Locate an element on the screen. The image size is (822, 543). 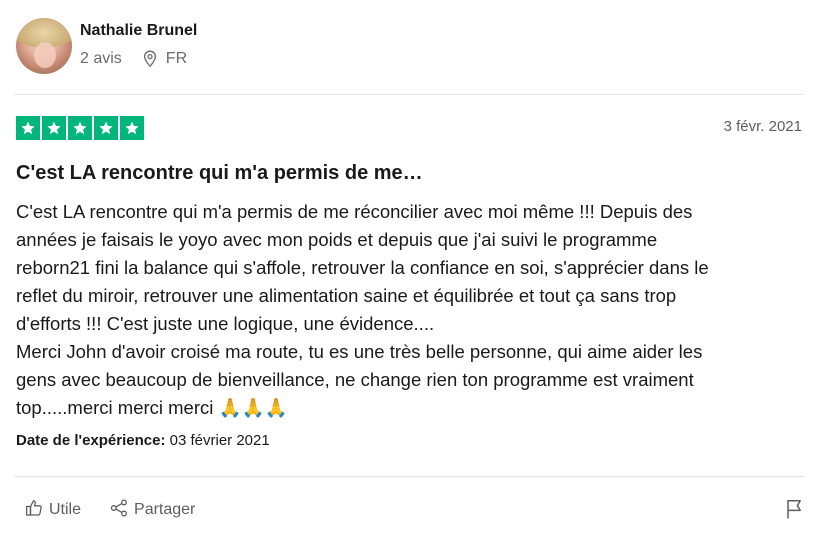
reviewer-info: Nathalie Brunel 2 avis FR is located at coordinates (138, 45).